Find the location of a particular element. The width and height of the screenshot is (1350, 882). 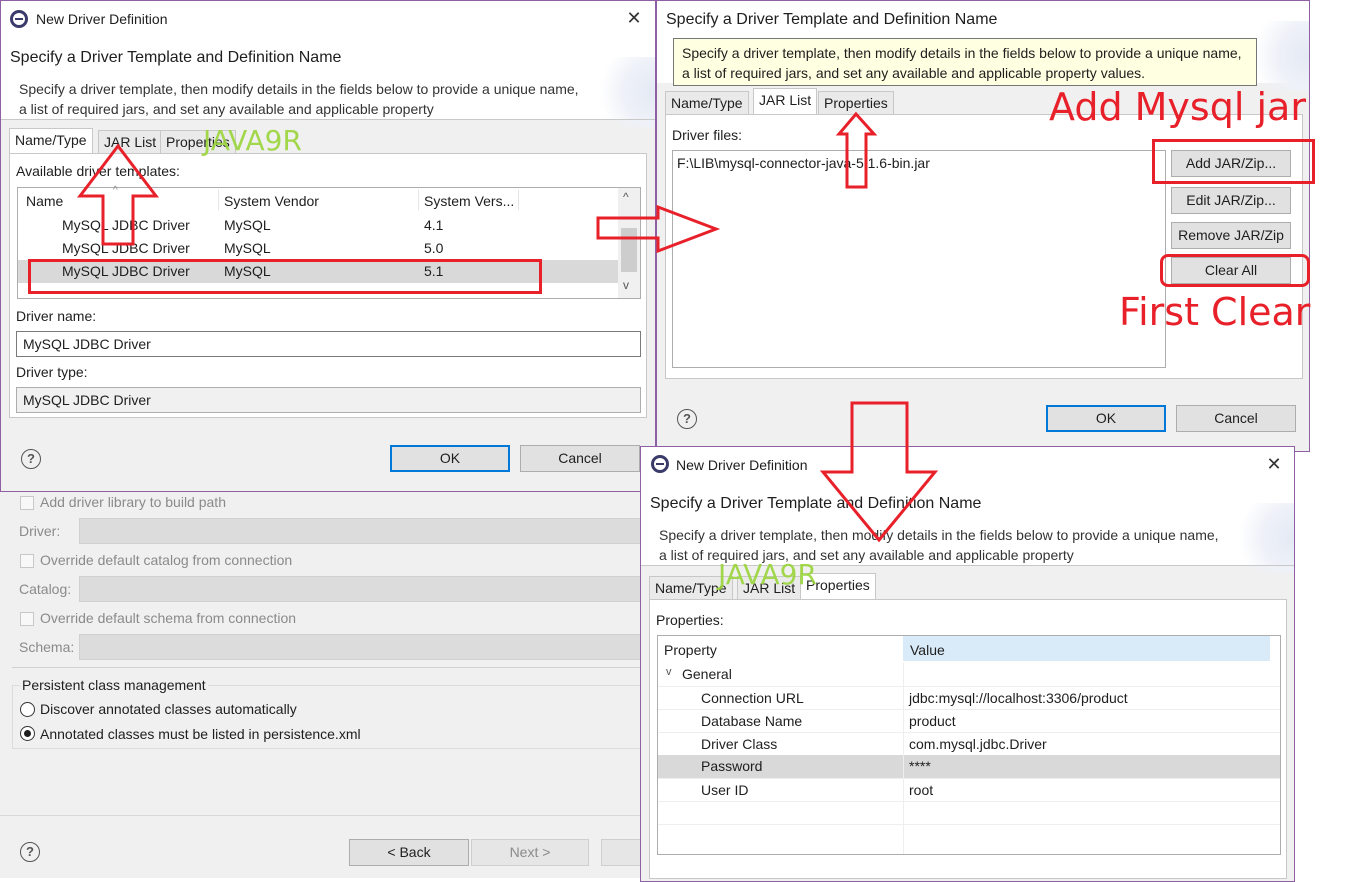

highlight-add-jar is located at coordinates (1233, 161).